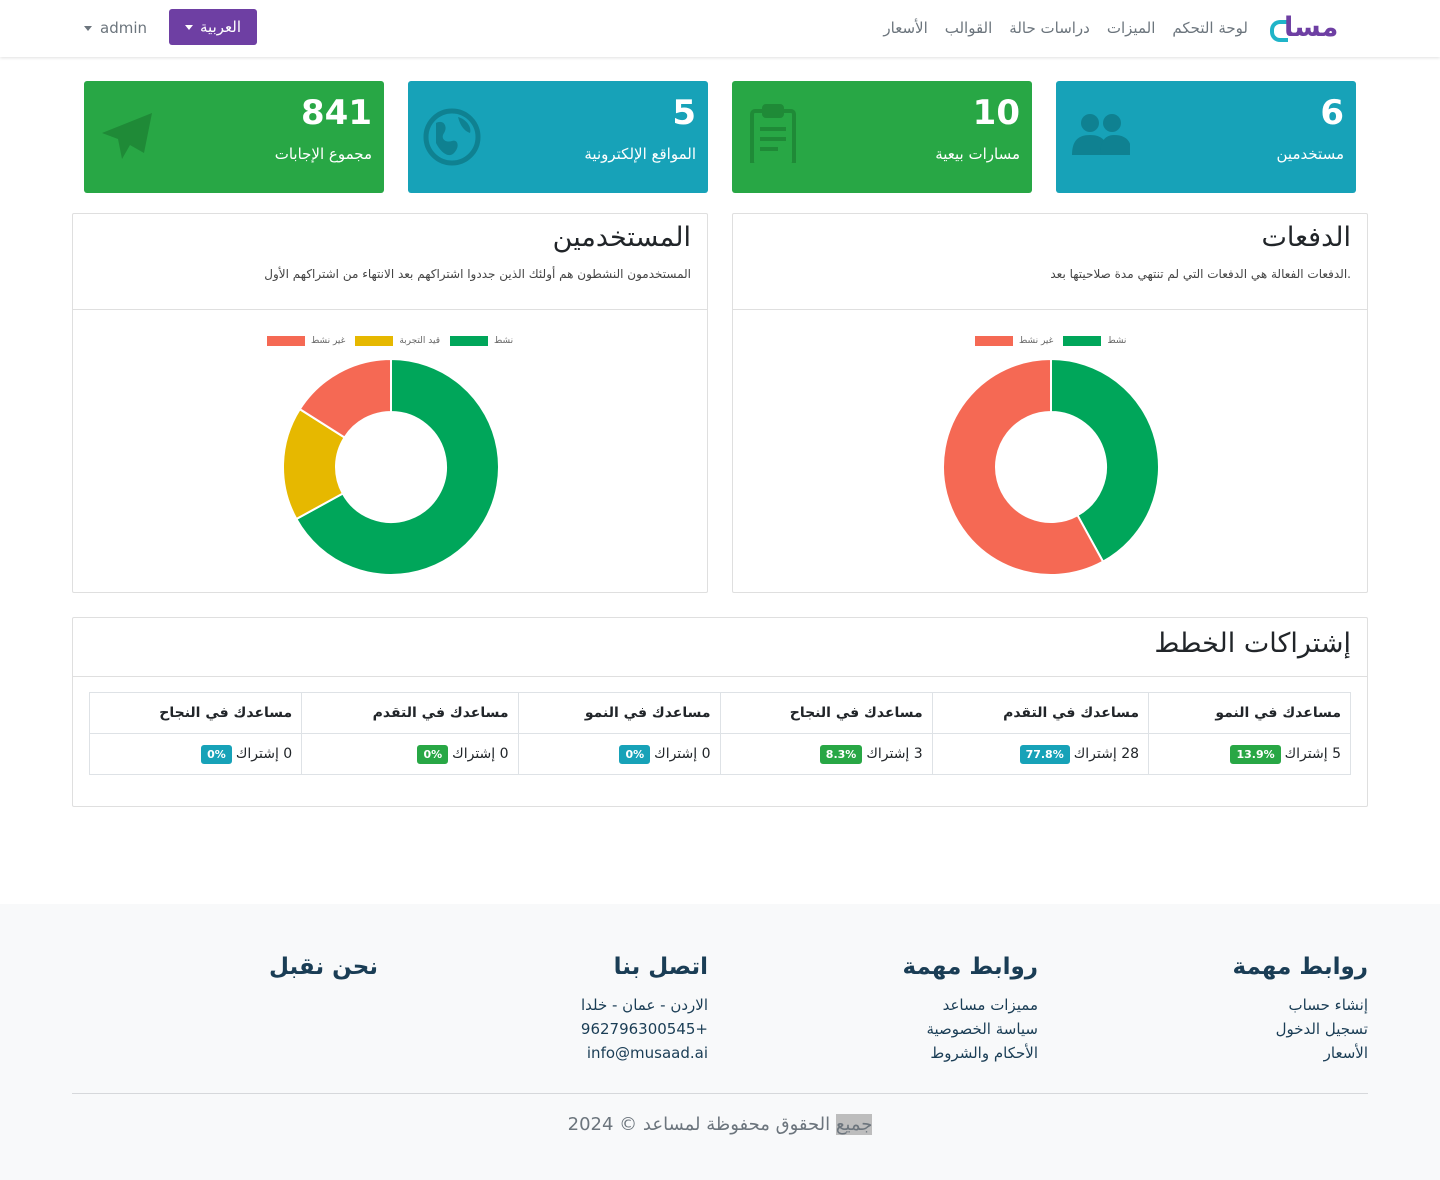 The image size is (1440, 1180). Describe the element at coordinates (1312, 753) in the screenshot. I see `subscription-count: 5 إشتراك` at that location.